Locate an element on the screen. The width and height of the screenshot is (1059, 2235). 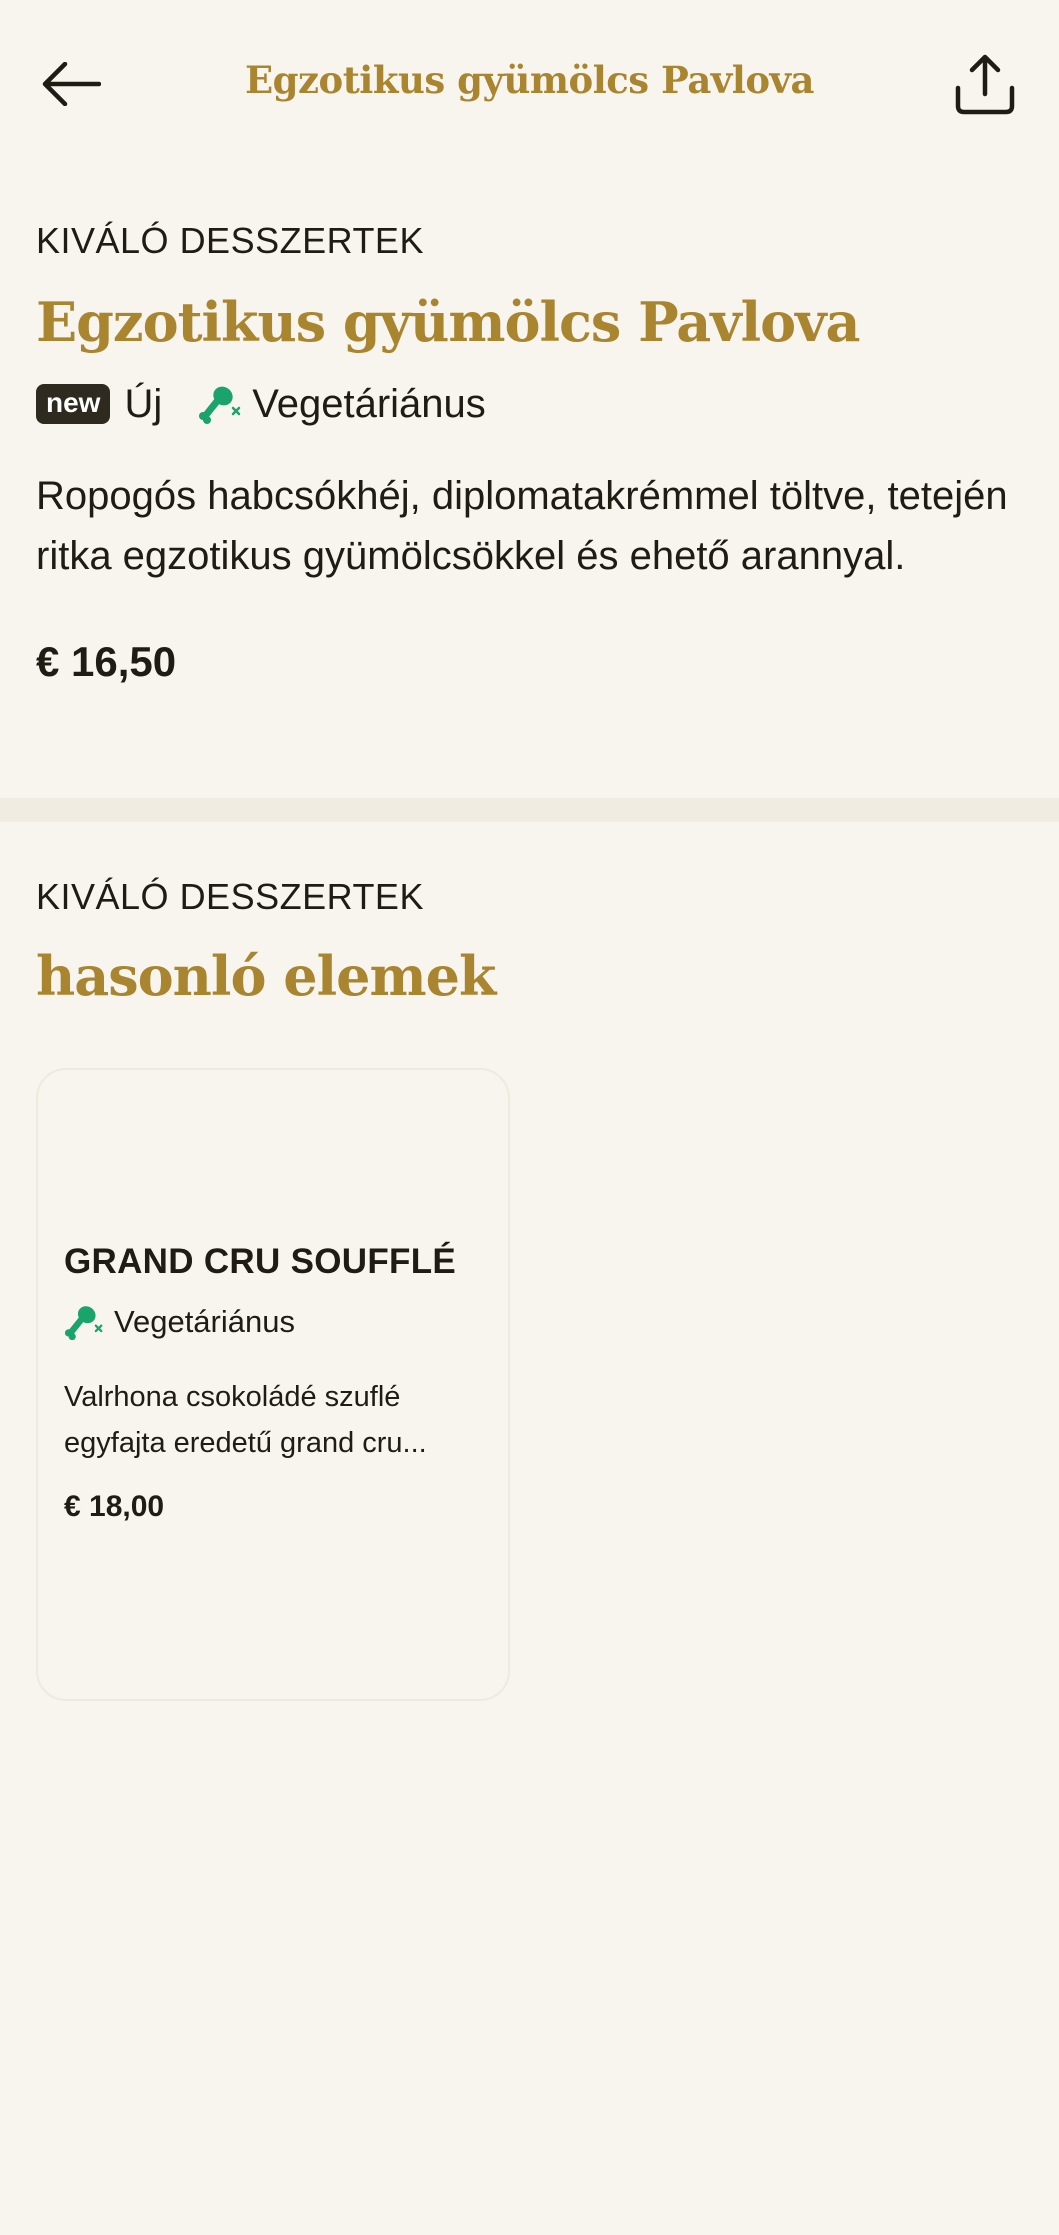
product-tags: new Új Vegetáriánus is located at coordinates (531, 404).